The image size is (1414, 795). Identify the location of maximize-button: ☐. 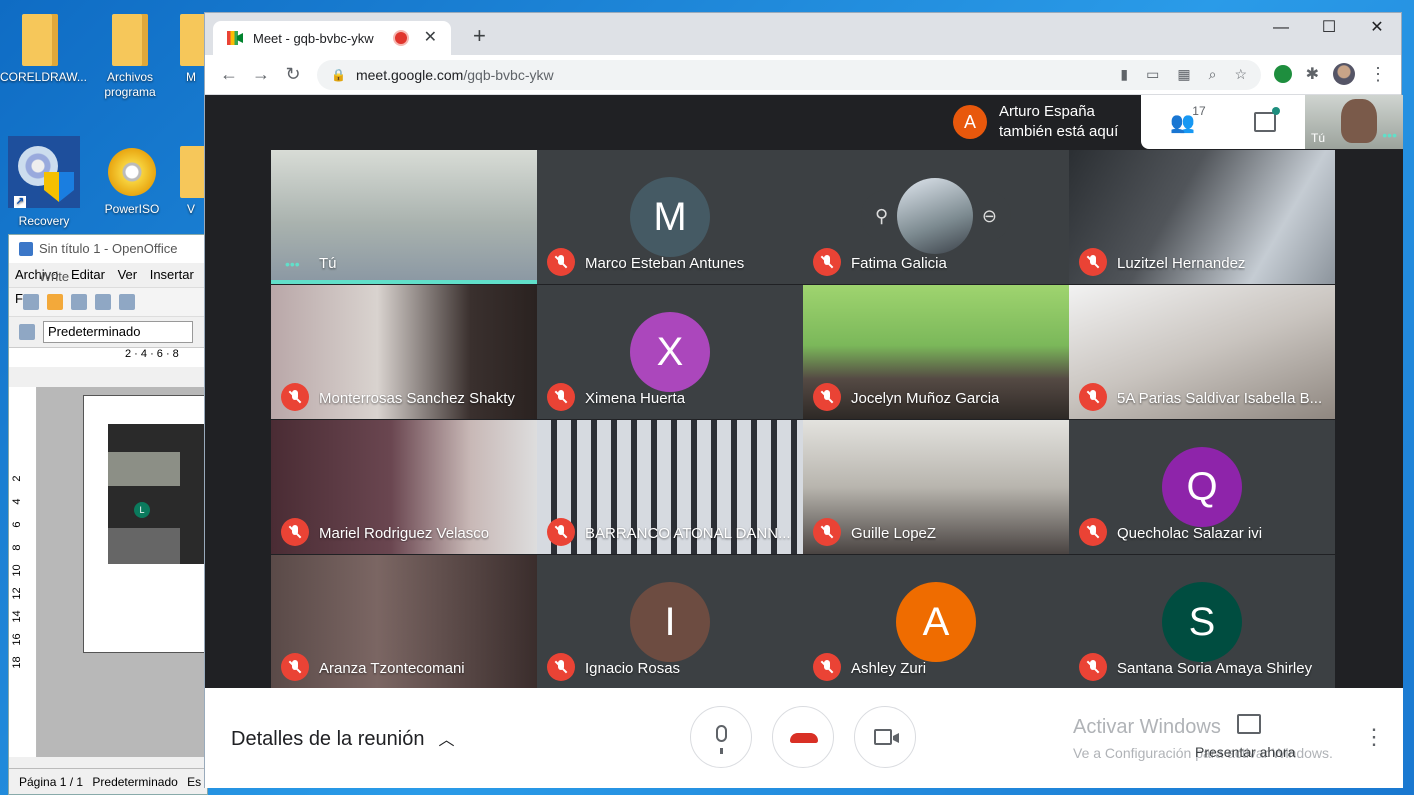
(1329, 28).